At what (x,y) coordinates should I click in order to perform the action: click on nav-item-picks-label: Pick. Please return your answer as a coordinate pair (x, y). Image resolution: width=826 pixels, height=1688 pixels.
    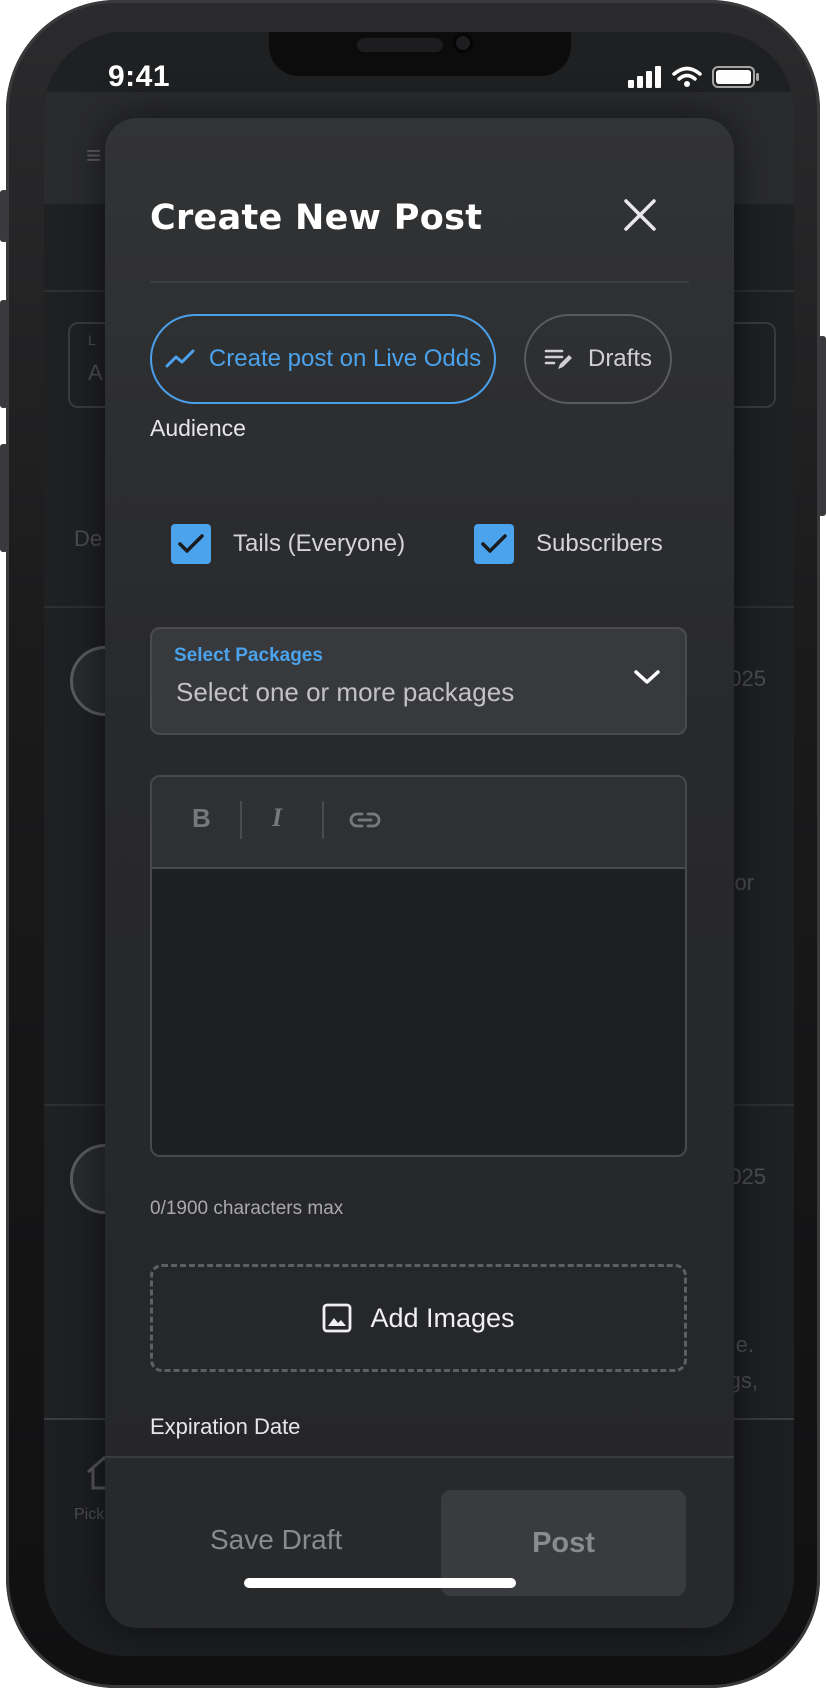
    Looking at the image, I should click on (89, 1515).